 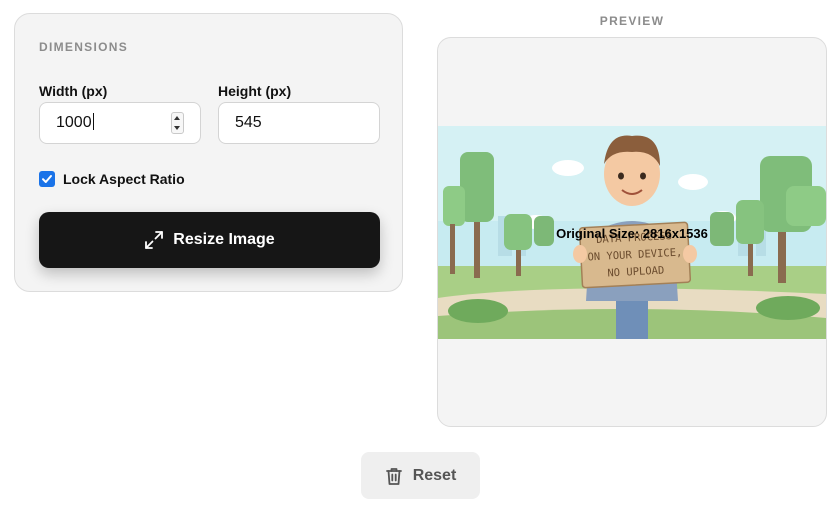 I want to click on decrement-arrow-icon, so click(x=177, y=128).